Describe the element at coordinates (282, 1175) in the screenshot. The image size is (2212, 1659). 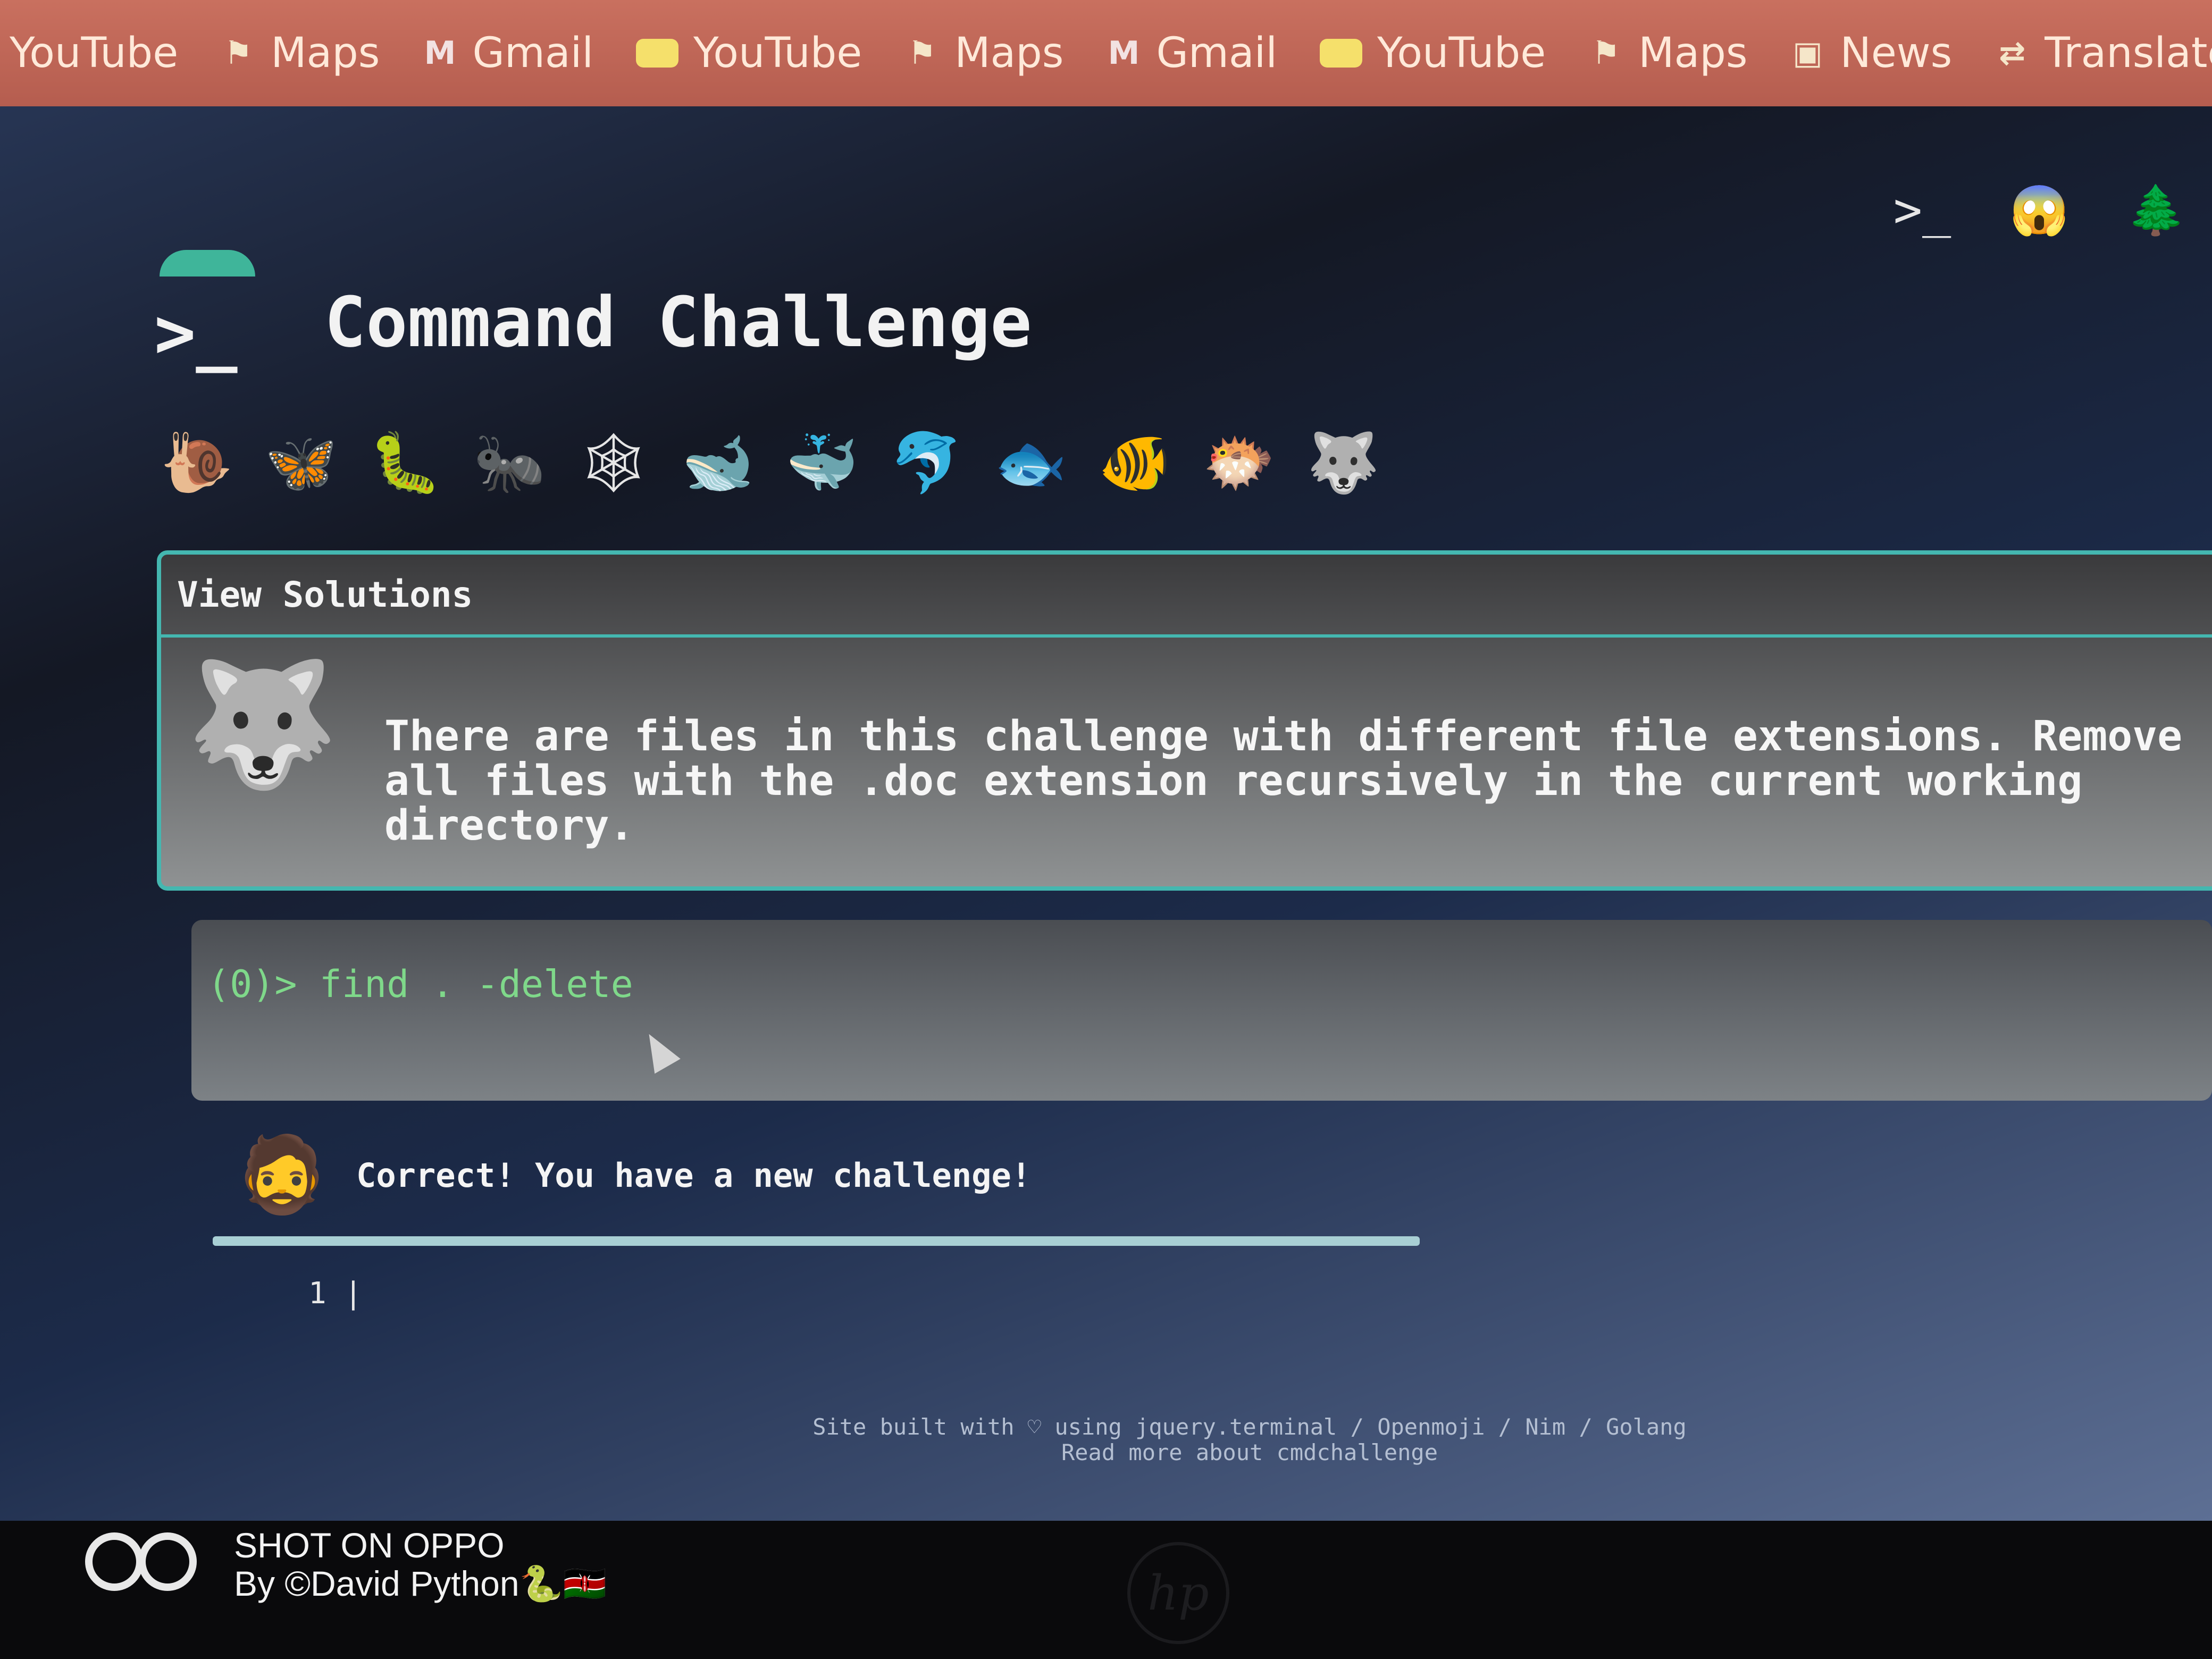
I see `bearded-man-avatar-icon: 🧔` at that location.